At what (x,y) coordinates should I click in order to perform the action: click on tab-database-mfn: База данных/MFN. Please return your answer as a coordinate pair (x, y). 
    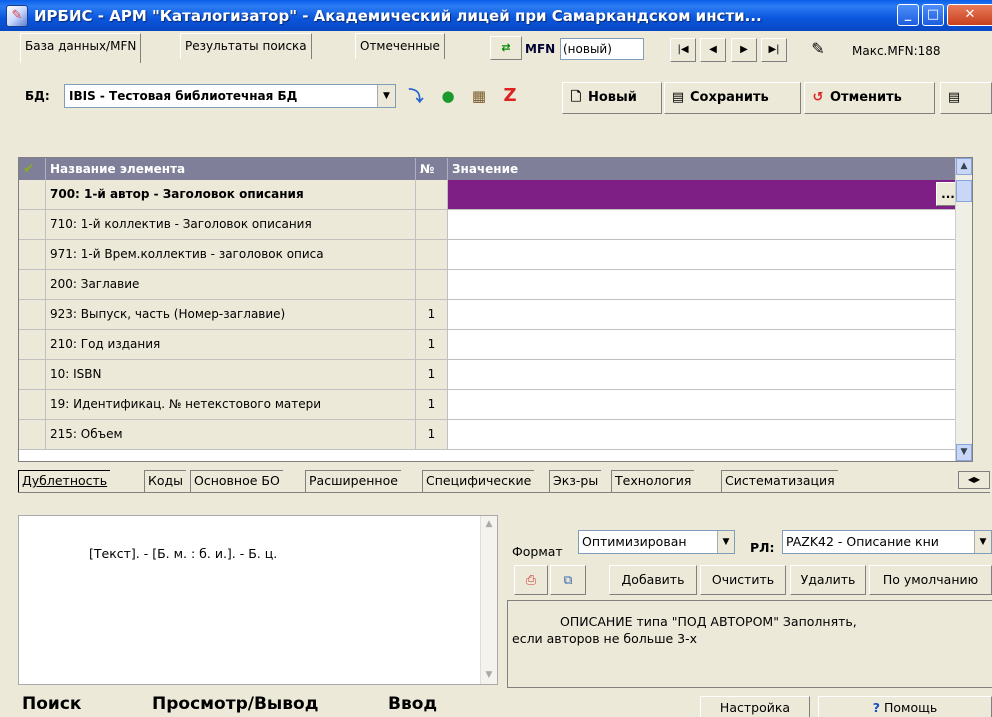
    Looking at the image, I should click on (81, 48).